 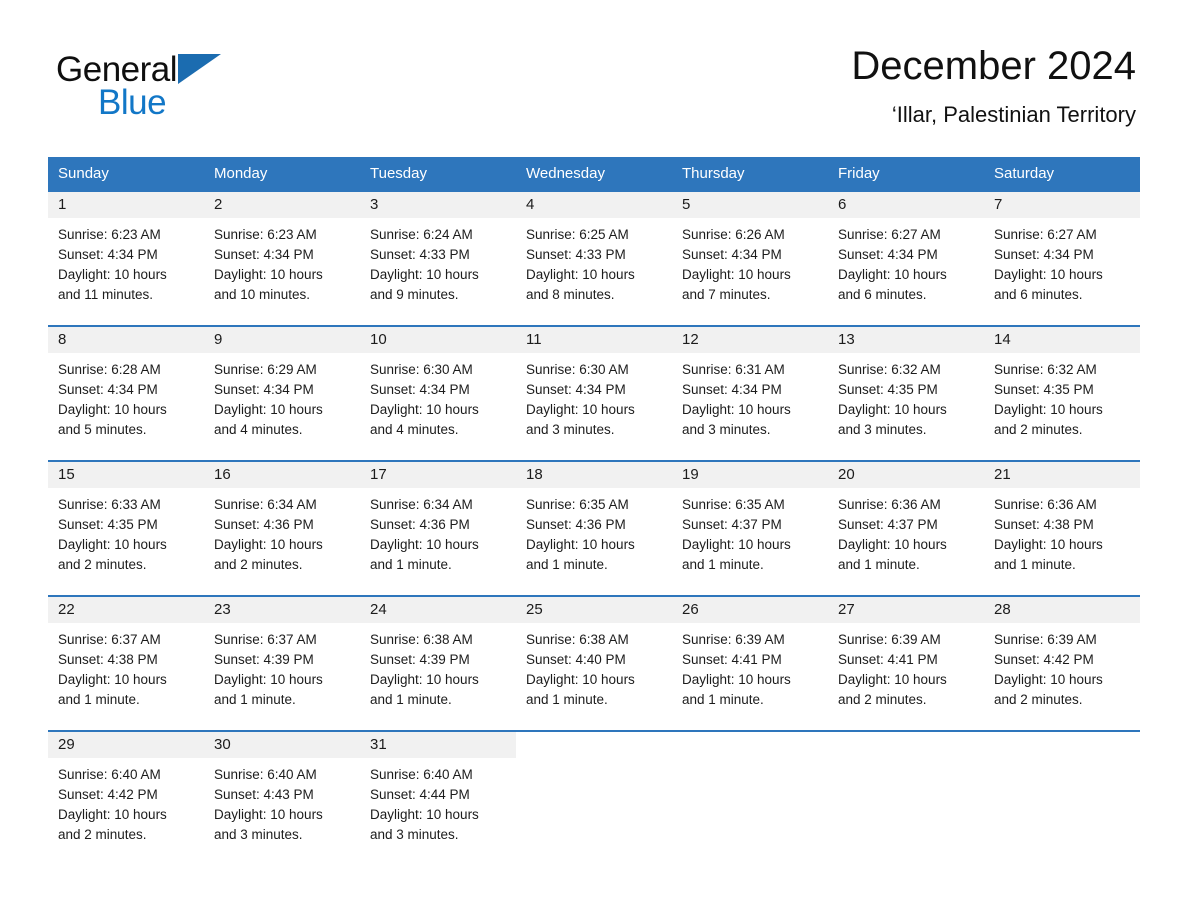 What do you see at coordinates (594, 340) in the screenshot?
I see `day-number: 11` at bounding box center [594, 340].